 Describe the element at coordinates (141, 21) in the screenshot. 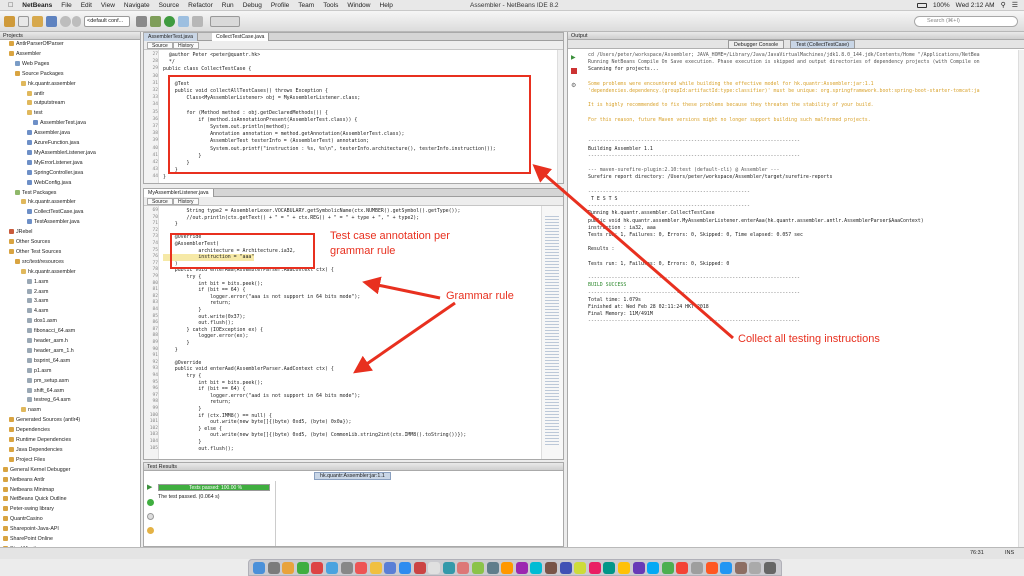

I see `build-icon` at that location.